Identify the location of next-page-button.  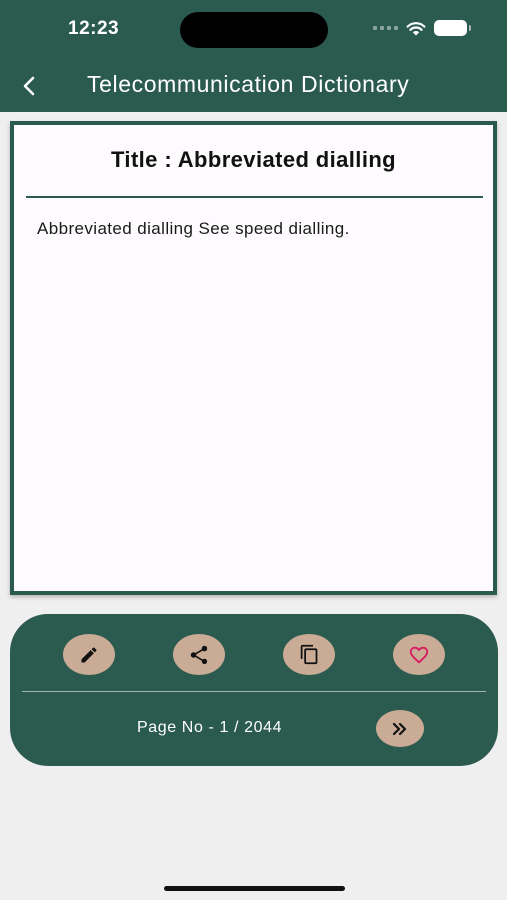
(400, 728).